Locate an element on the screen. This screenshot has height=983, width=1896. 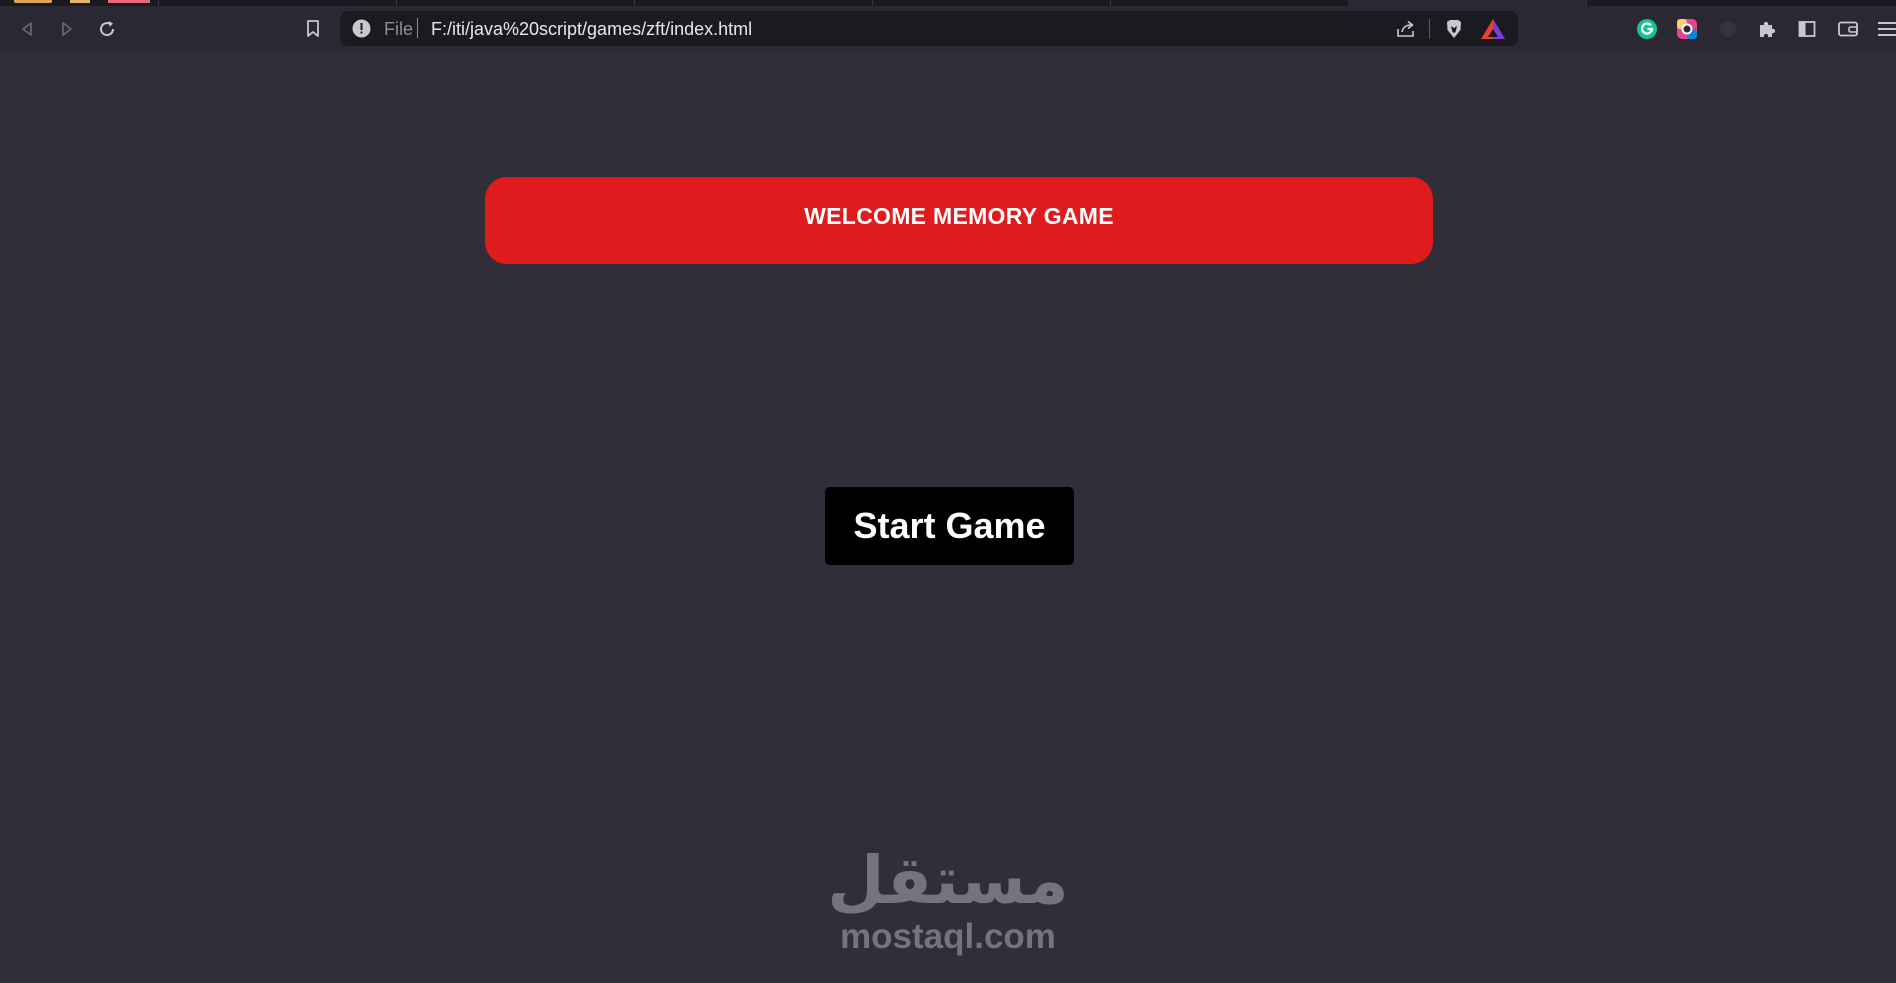
brave-rewards-icon is located at coordinates (1493, 29).